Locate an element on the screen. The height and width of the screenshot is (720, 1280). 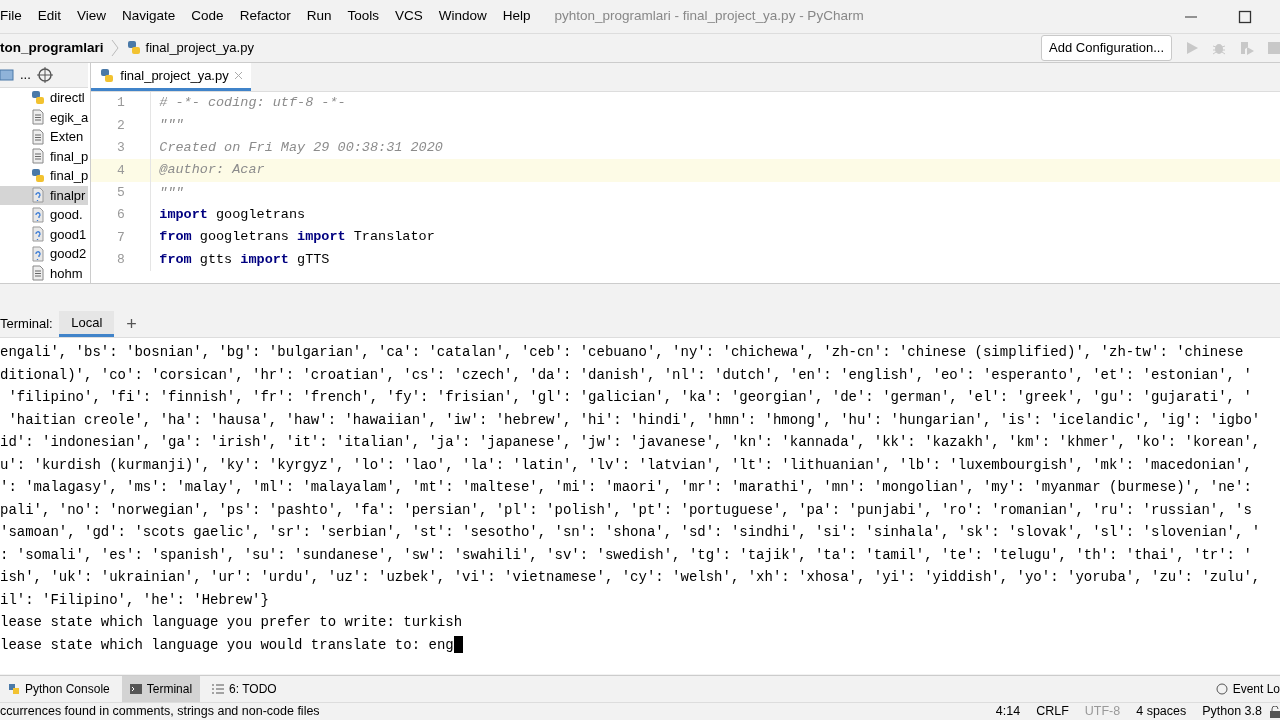
terminal-icon is located at coordinates (135, 689).